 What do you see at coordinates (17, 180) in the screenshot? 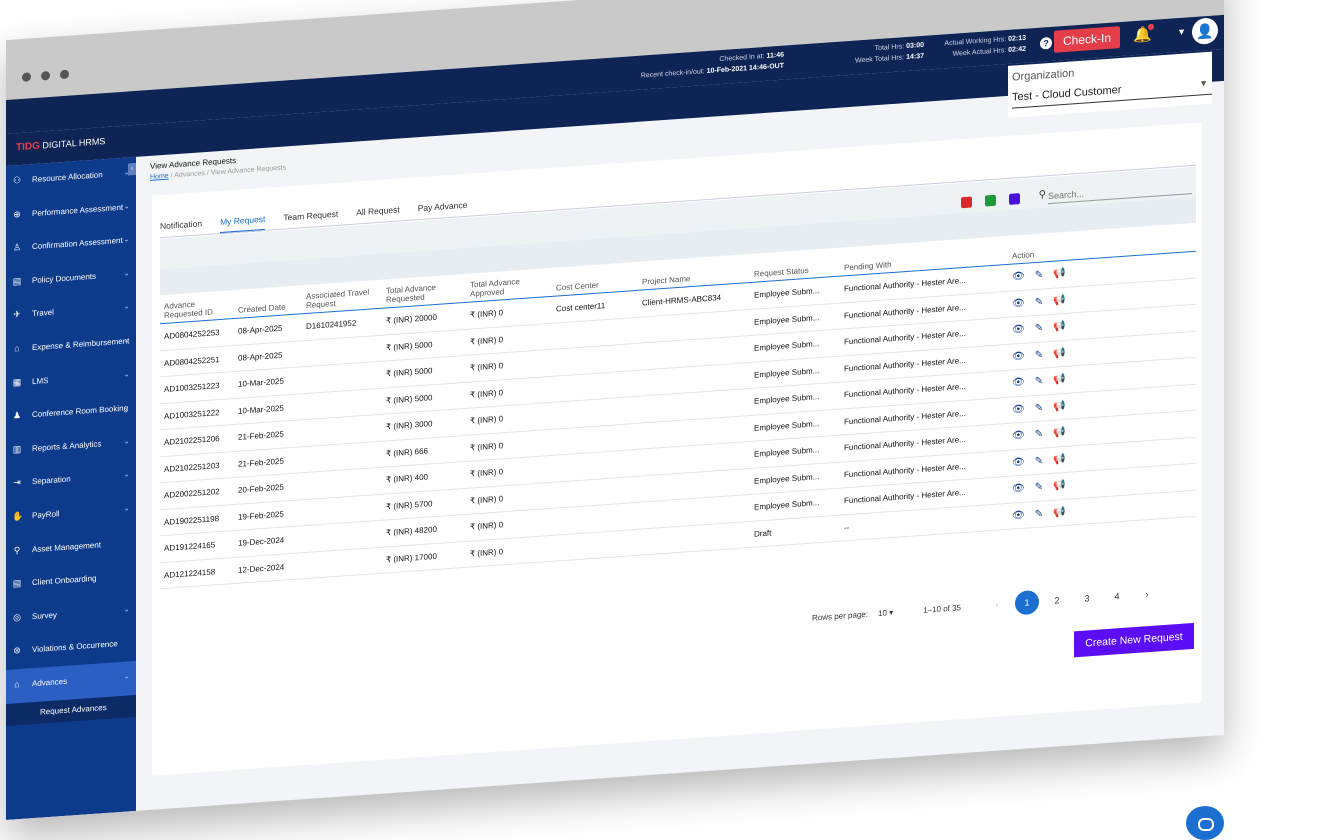
I see `resource-icon: ⚇` at bounding box center [17, 180].